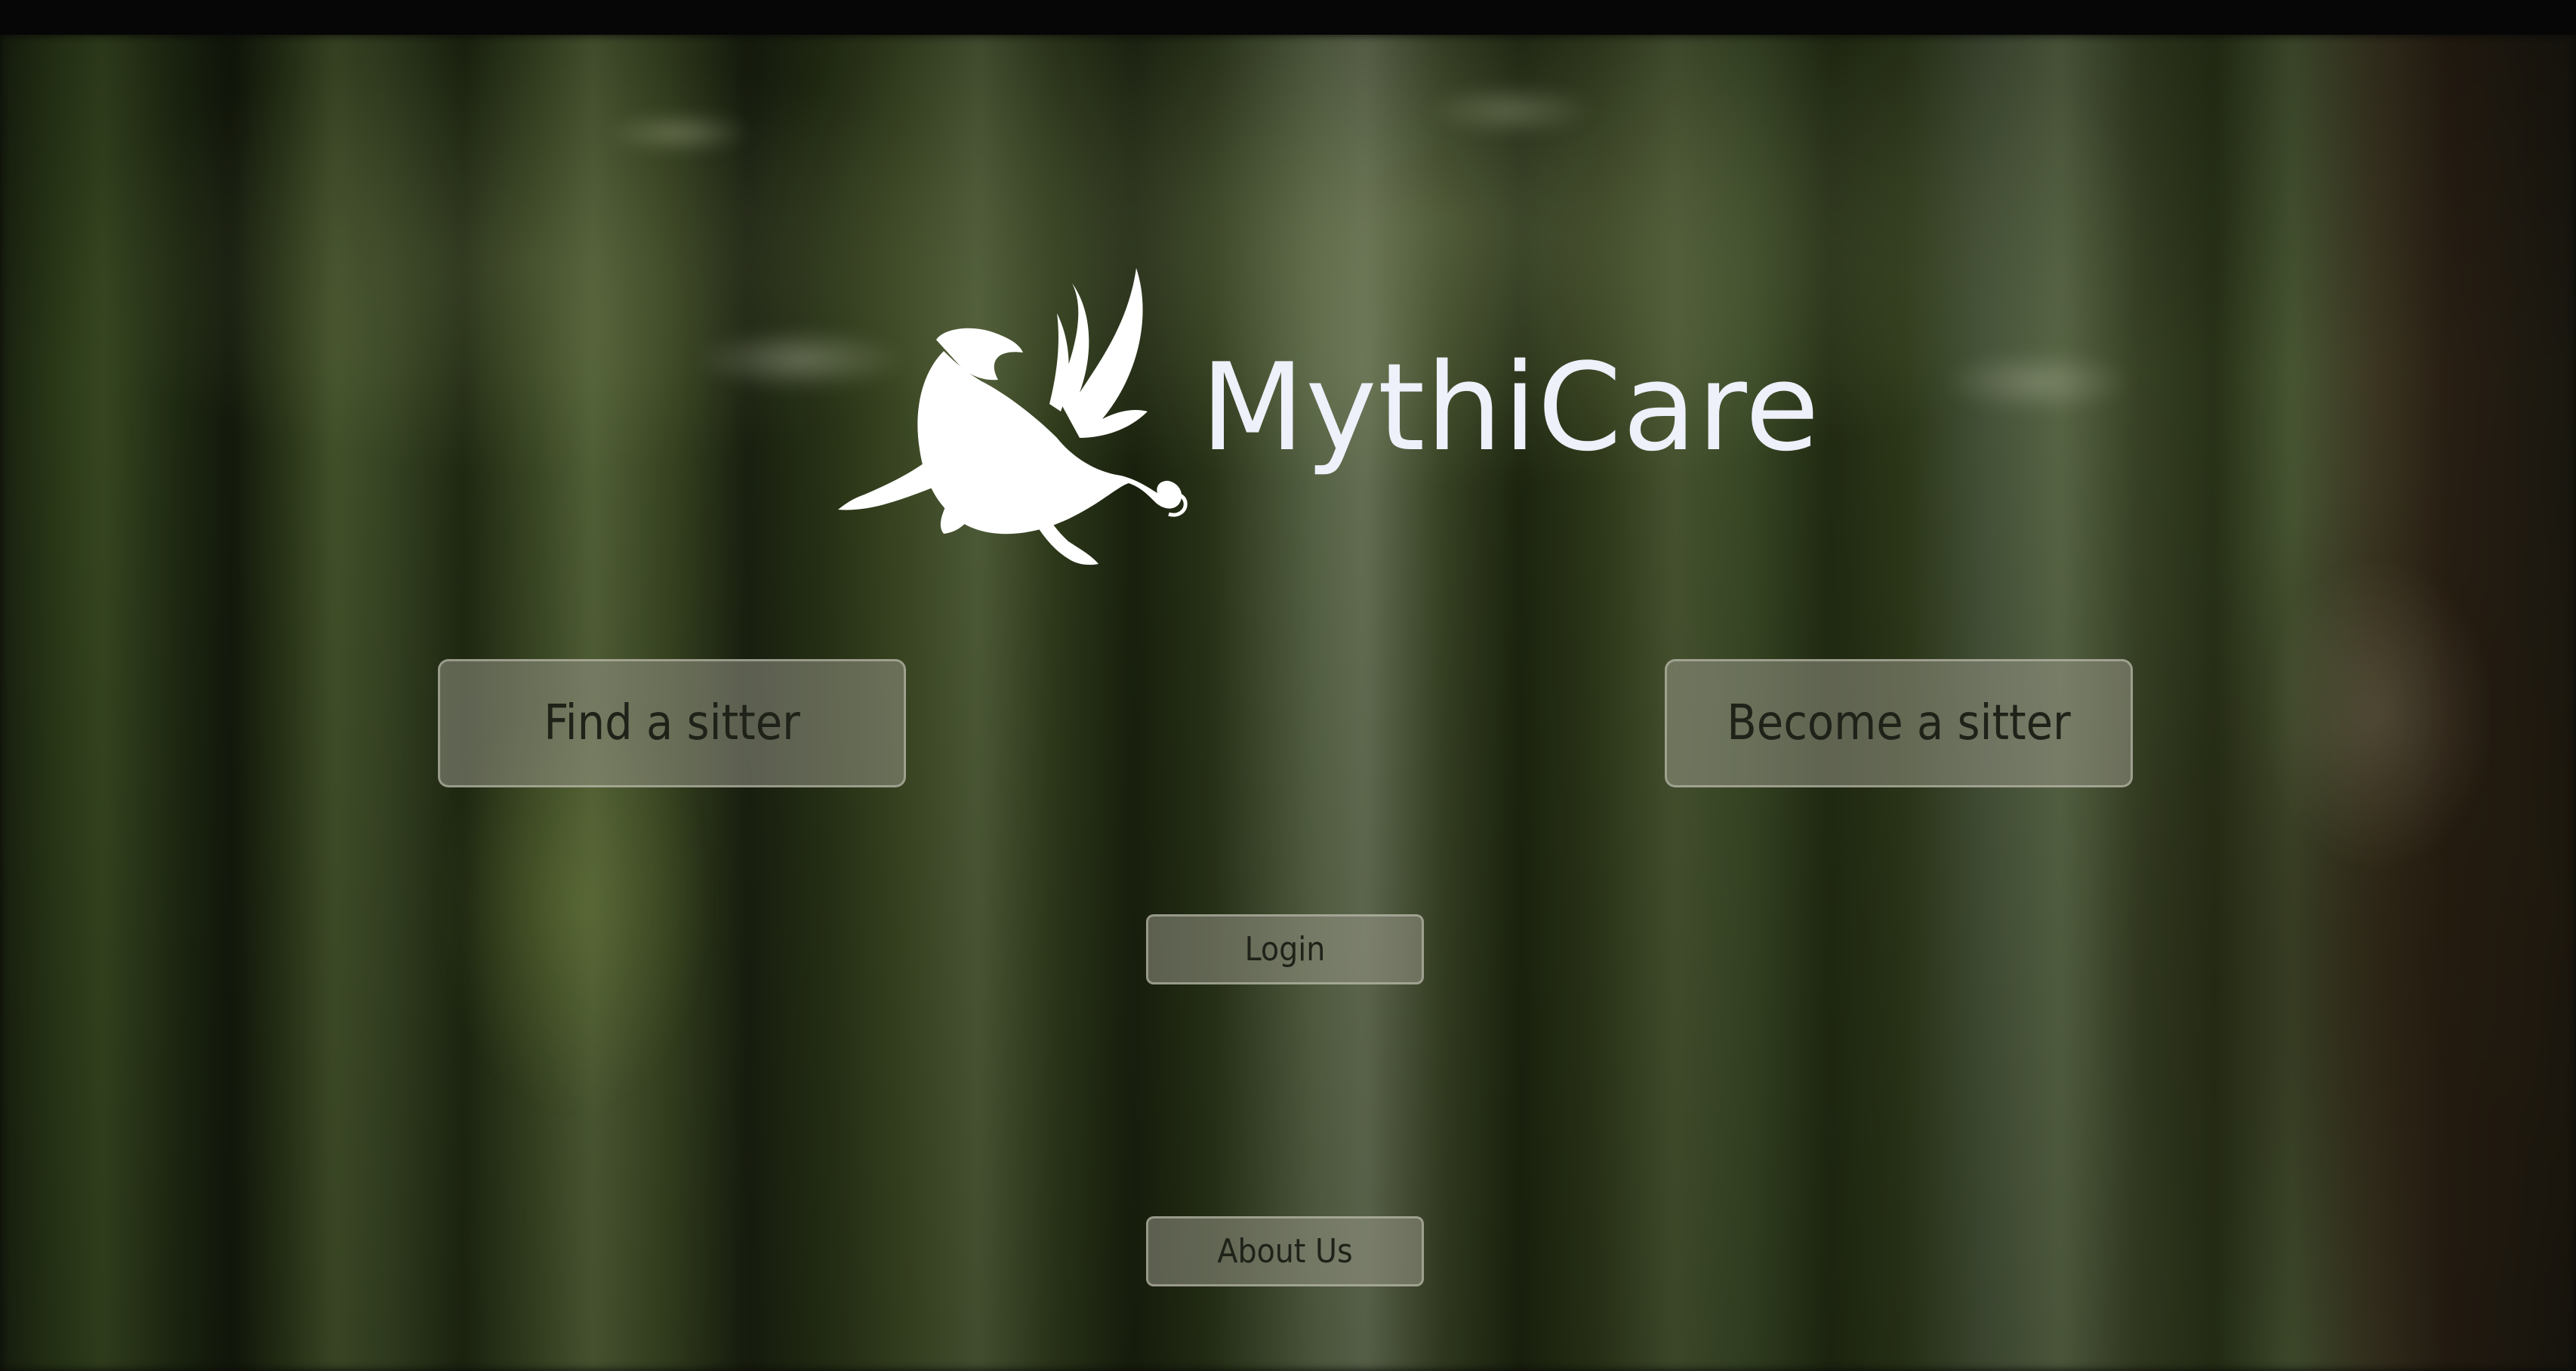  I want to click on find-sitter-button: Find a sitter, so click(672, 723).